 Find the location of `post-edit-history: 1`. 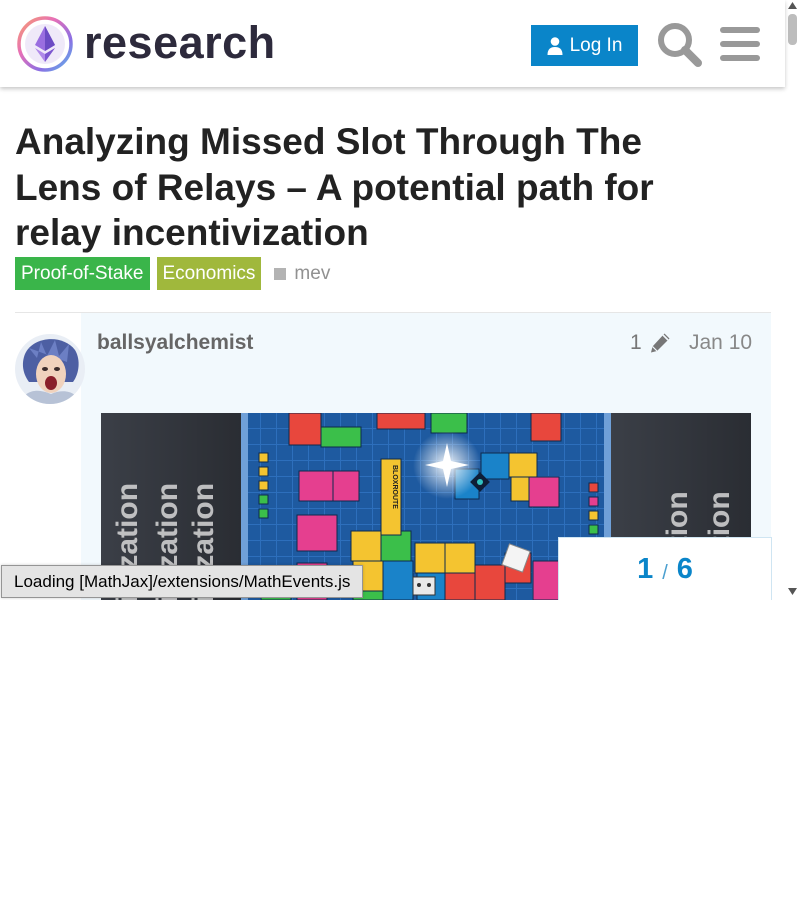

post-edit-history: 1 is located at coordinates (650, 343).